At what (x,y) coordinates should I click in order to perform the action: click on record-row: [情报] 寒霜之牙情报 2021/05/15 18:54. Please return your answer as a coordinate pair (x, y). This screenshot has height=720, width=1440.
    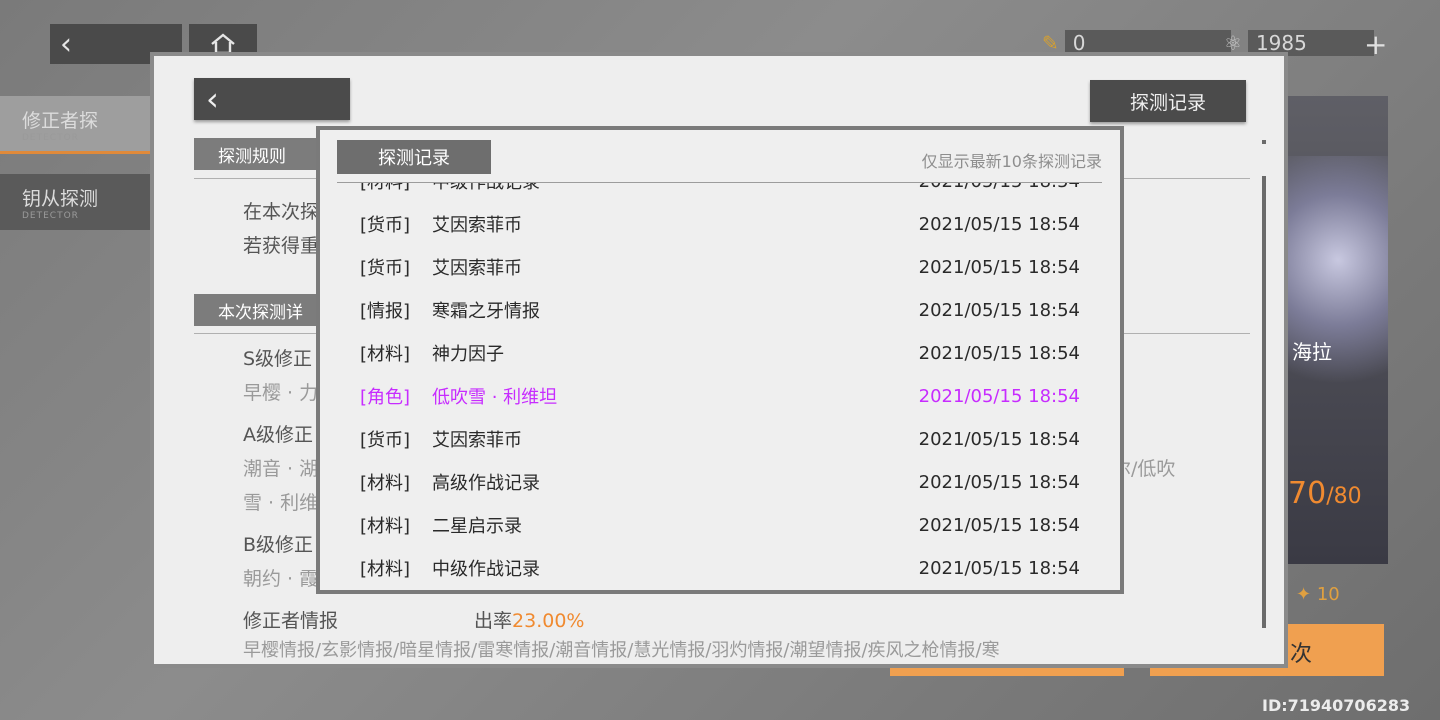
    Looking at the image, I should click on (720, 311).